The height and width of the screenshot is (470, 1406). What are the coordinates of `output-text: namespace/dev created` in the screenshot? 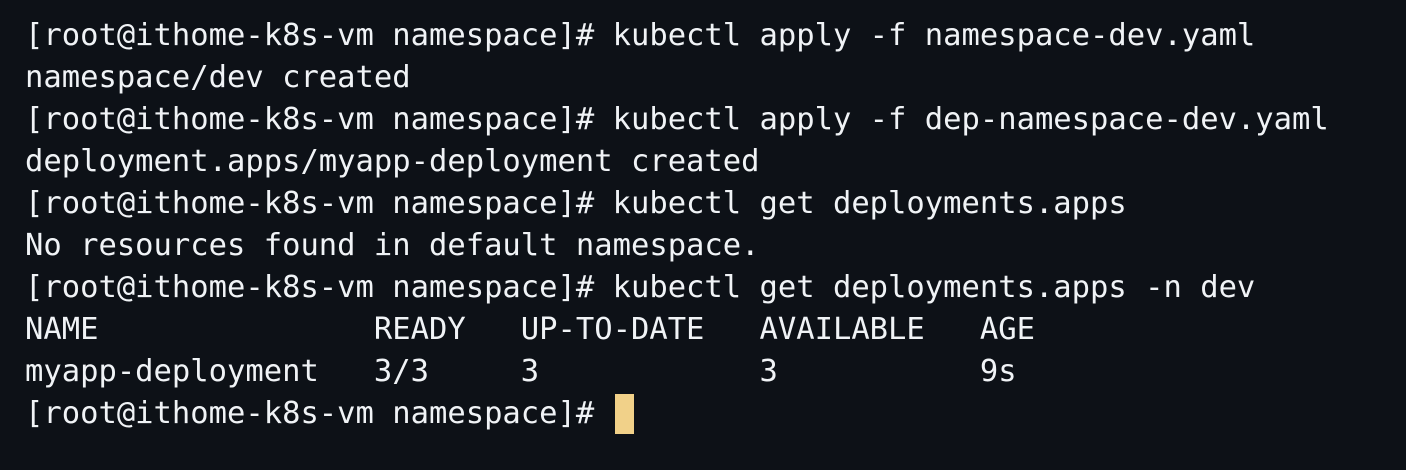 It's located at (218, 77).